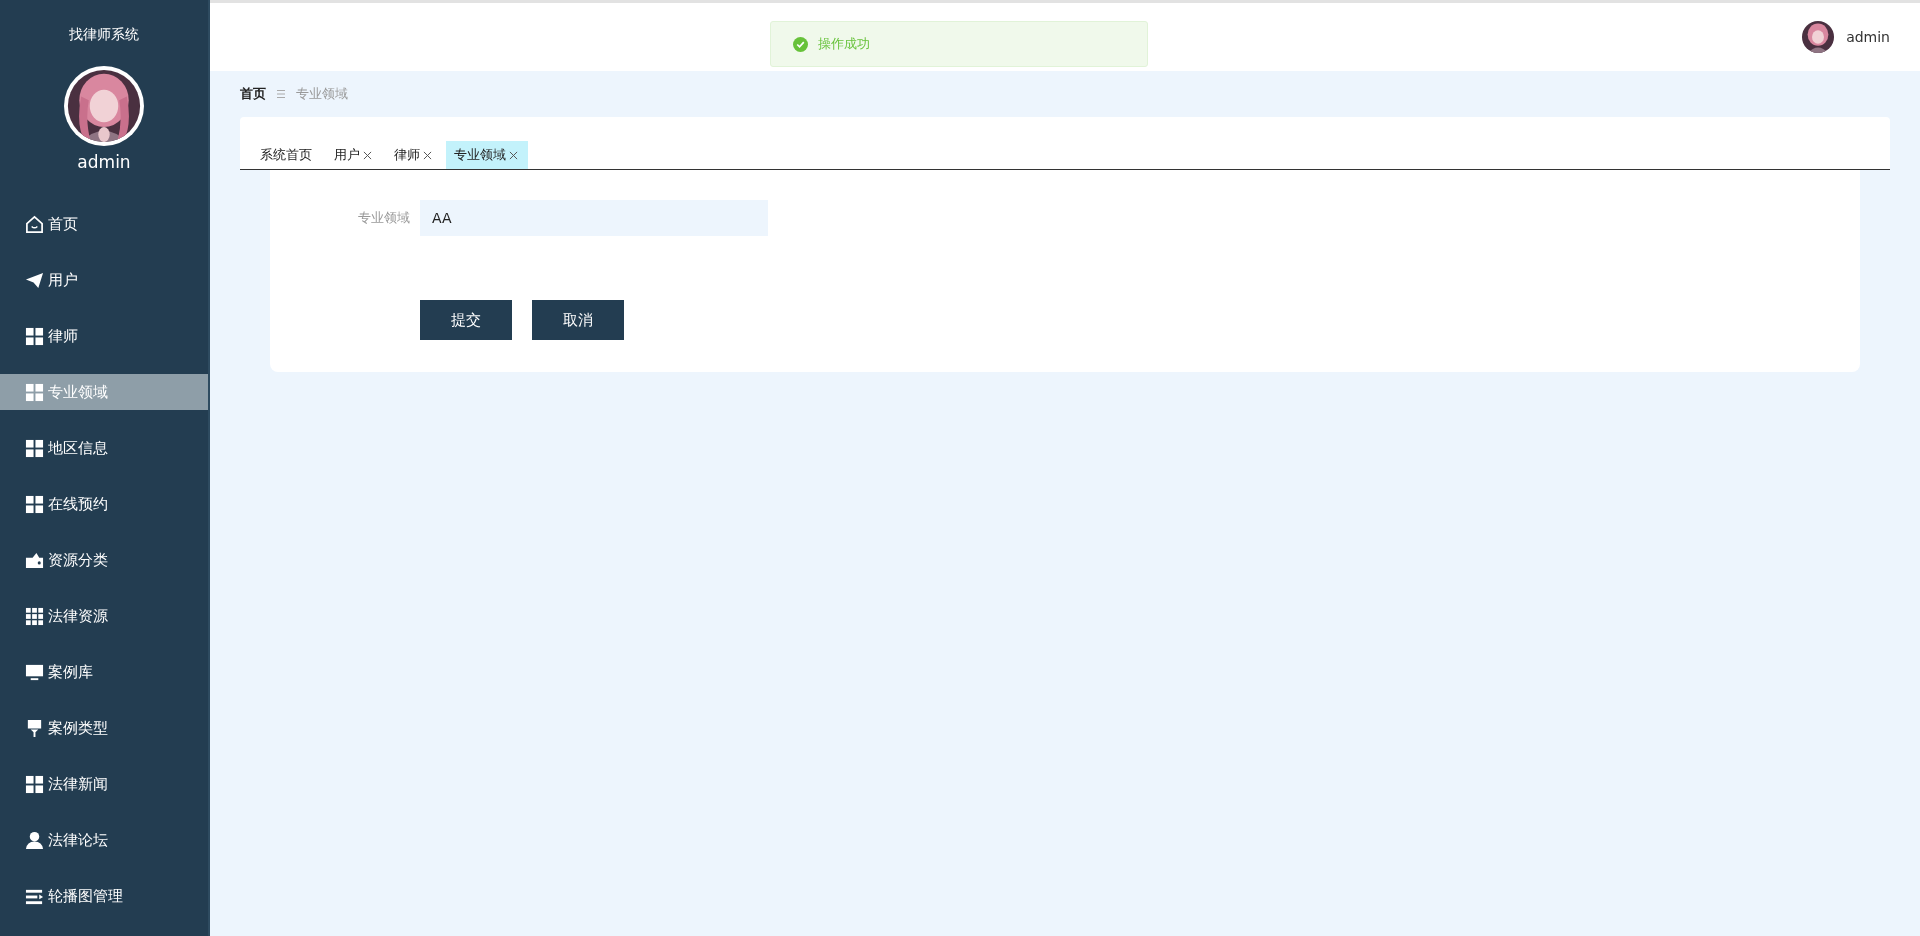 The height and width of the screenshot is (936, 1920). What do you see at coordinates (253, 94) in the screenshot?
I see `breadcrumb-item: 首页` at bounding box center [253, 94].